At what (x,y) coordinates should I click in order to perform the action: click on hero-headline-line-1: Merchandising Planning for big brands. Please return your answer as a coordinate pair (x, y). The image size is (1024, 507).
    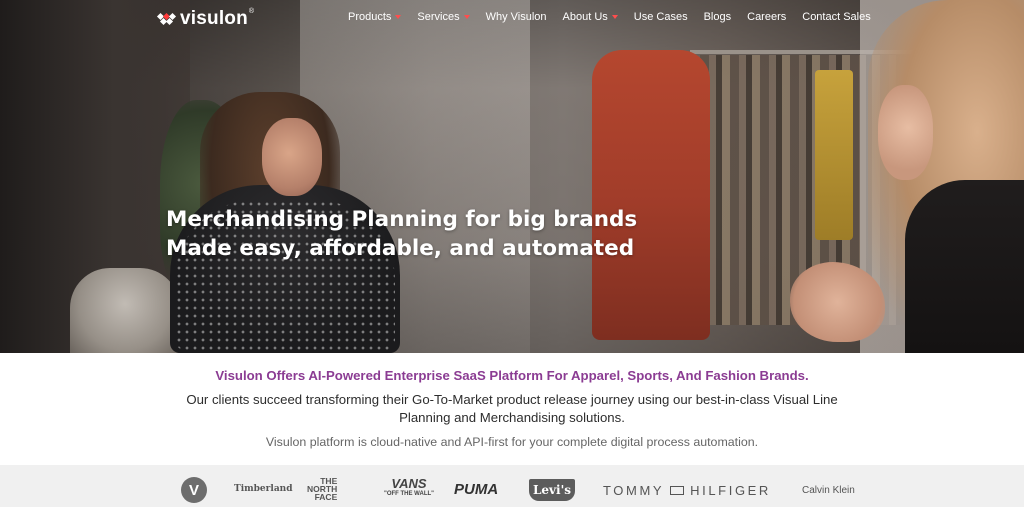
    Looking at the image, I should click on (402, 219).